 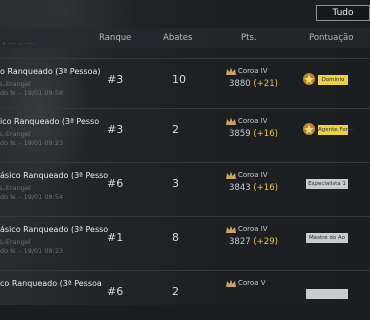 What do you see at coordinates (240, 188) in the screenshot?
I see `points-value: 3843` at bounding box center [240, 188].